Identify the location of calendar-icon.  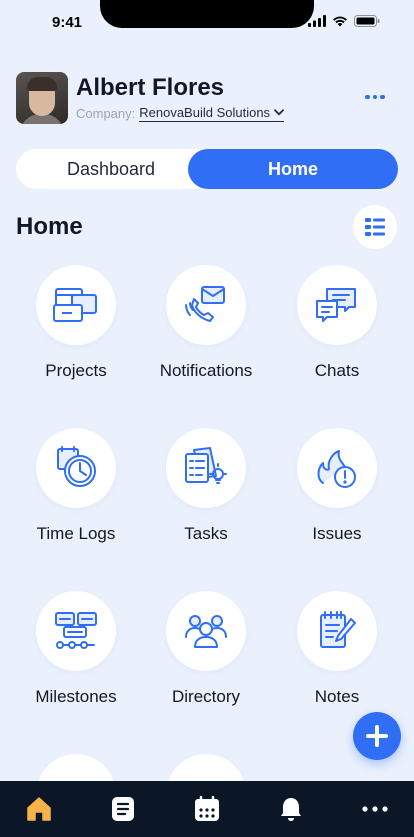
(207, 808).